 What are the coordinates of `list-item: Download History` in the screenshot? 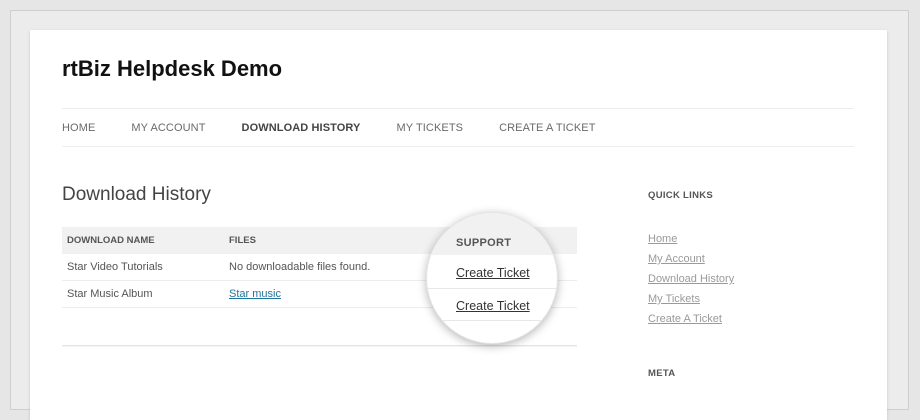 It's located at (691, 279).